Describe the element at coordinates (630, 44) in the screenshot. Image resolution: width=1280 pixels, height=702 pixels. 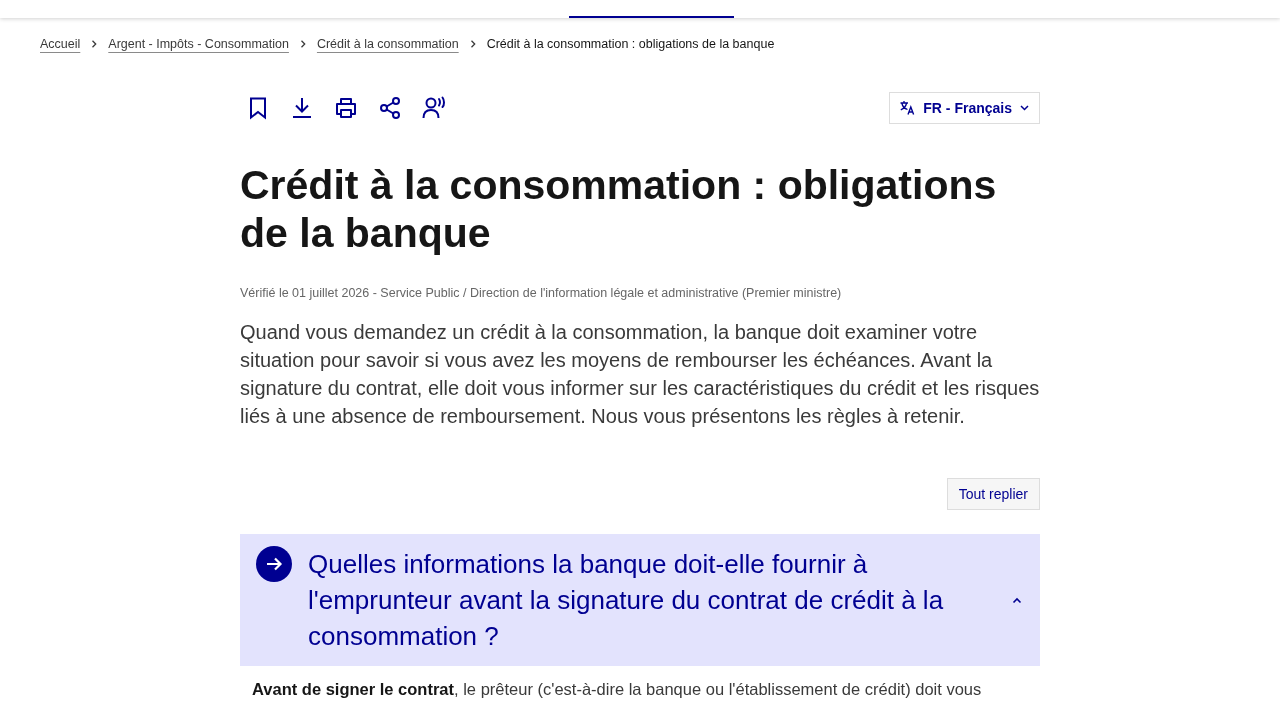
I see `breadcrumb-current: Crédit à la consommation : obligations de la banque` at that location.